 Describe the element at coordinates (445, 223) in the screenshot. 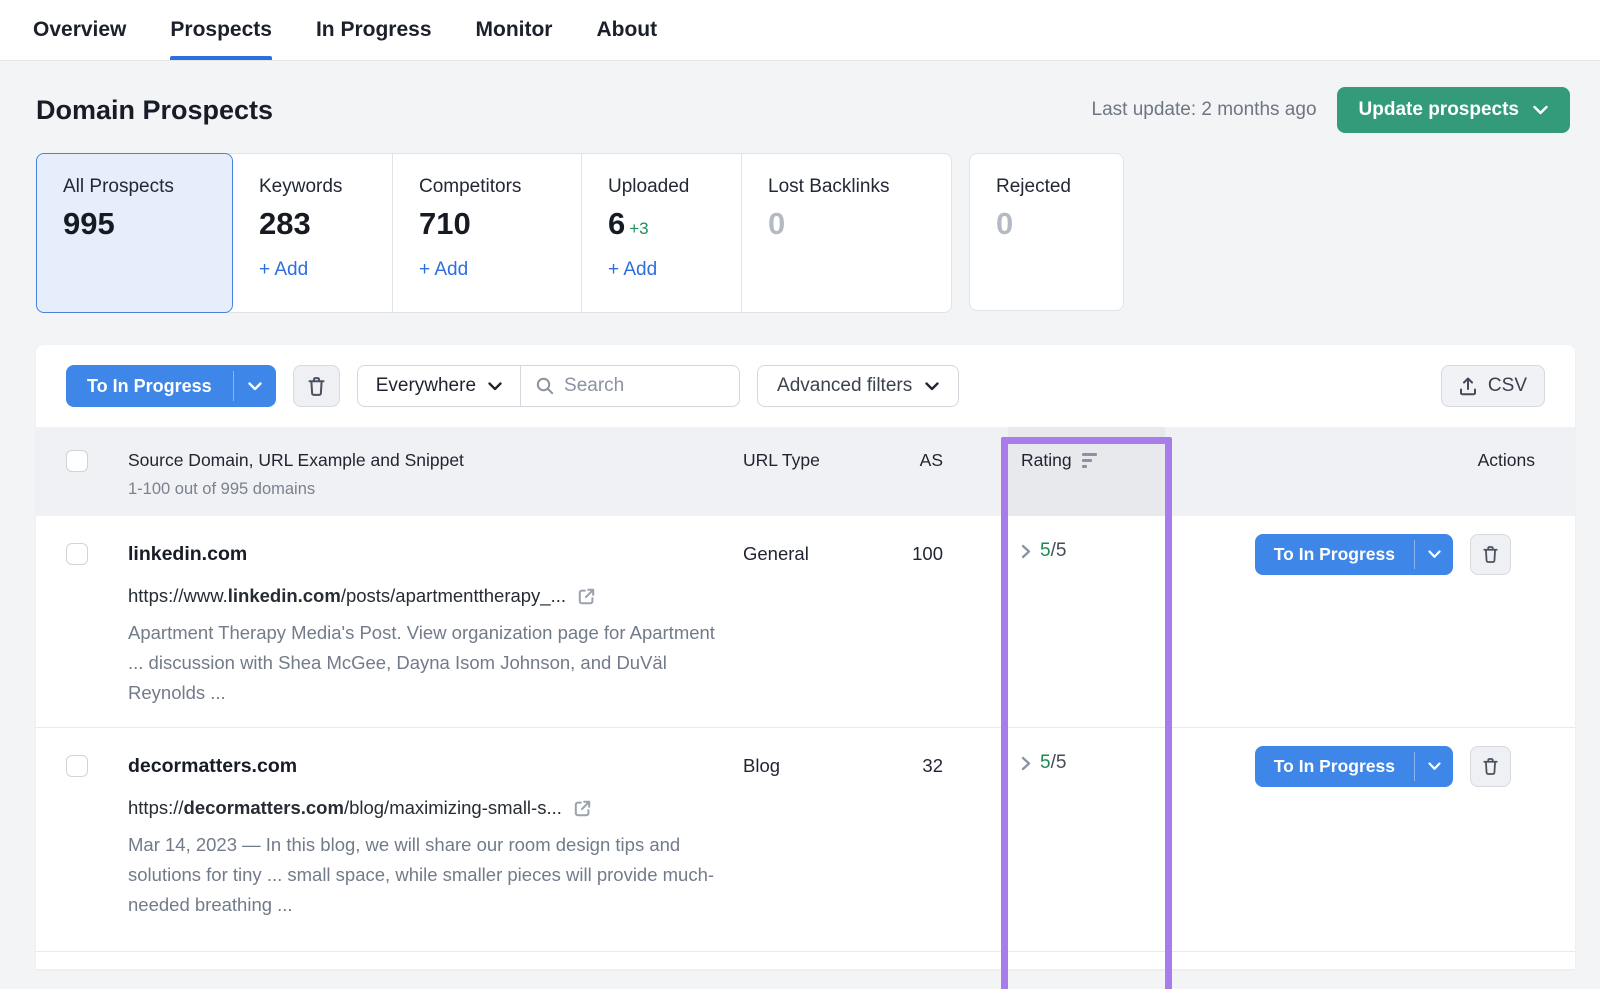

I see `card-value: 710` at that location.